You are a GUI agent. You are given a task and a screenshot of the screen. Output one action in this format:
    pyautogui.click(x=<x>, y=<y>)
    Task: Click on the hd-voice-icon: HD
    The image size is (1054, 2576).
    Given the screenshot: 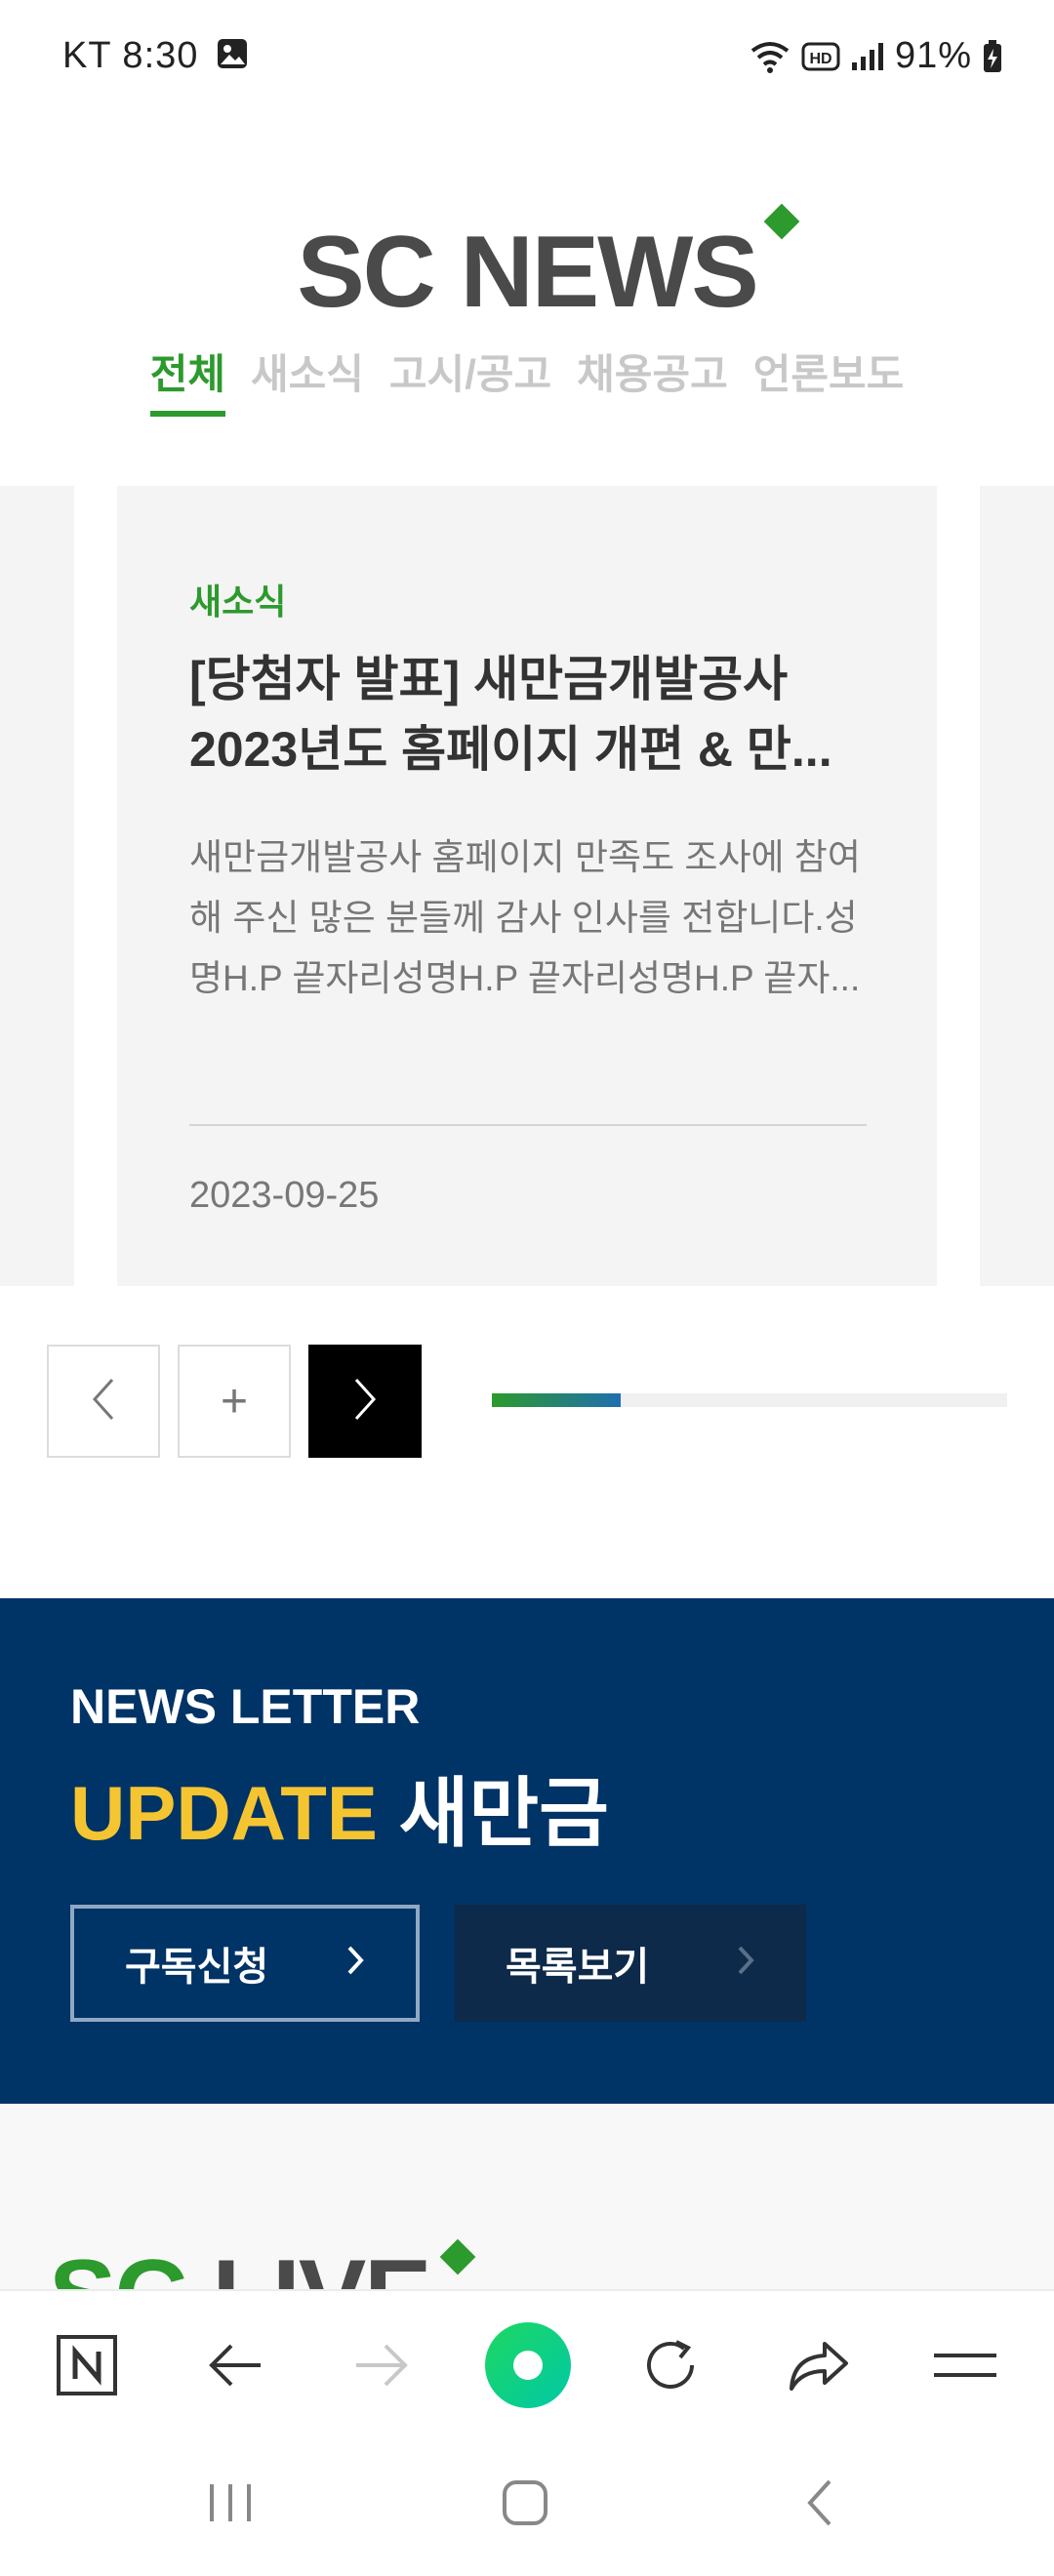 What is the action you would take?
    pyautogui.click(x=820, y=56)
    